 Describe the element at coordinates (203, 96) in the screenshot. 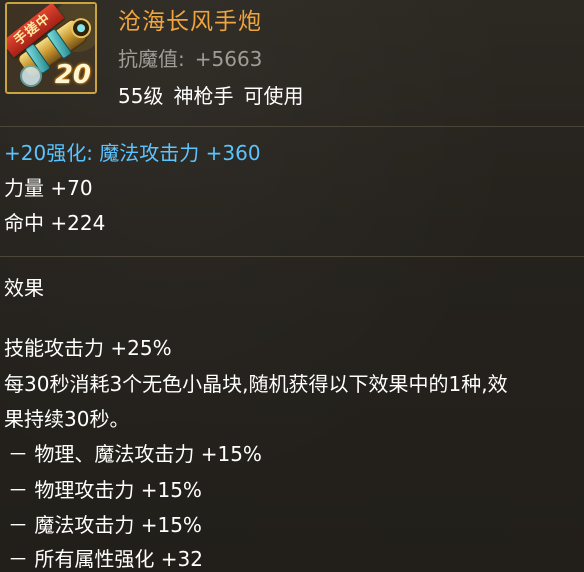

I see `class-requirement: 神枪手` at that location.